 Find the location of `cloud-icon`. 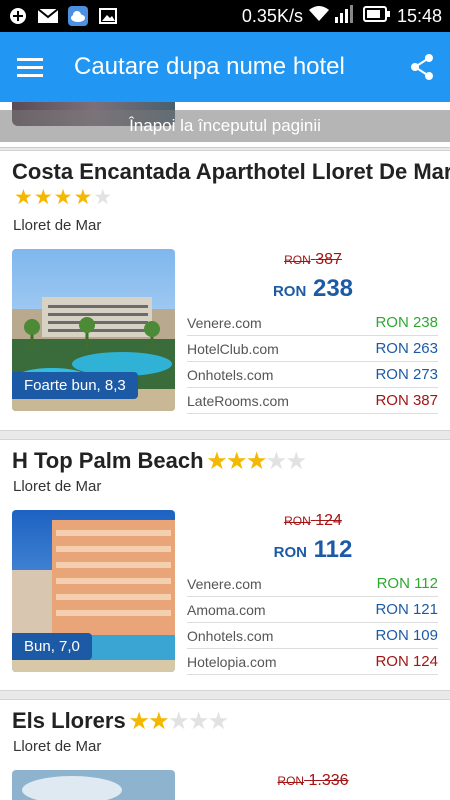

cloud-icon is located at coordinates (78, 16).